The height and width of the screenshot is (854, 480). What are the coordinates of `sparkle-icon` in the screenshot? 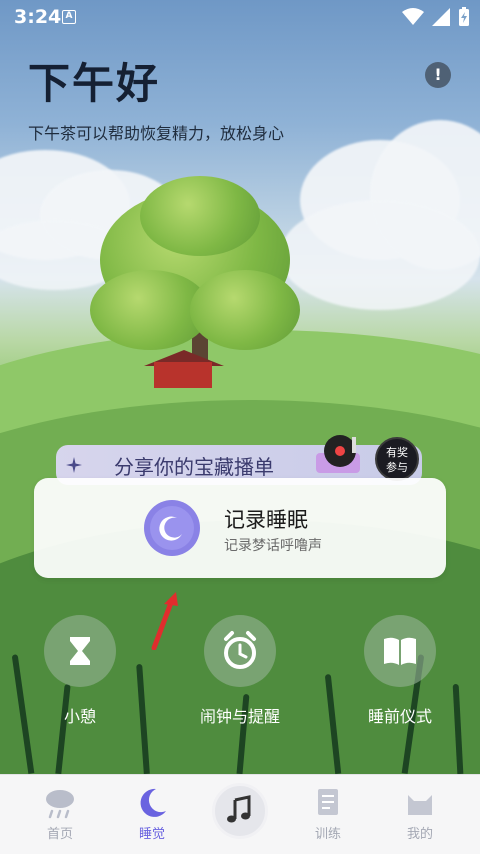 It's located at (74, 465).